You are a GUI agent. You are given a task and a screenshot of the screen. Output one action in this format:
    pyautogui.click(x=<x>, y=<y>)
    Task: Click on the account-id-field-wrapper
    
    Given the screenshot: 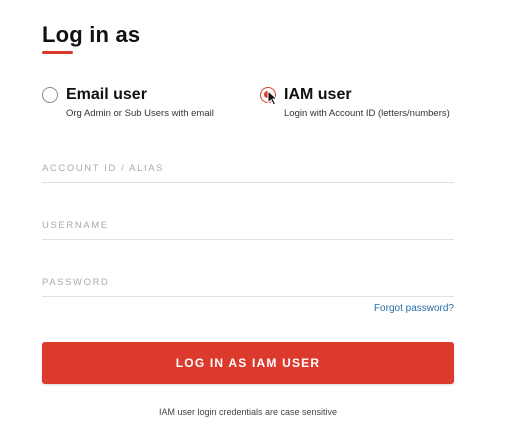 What is the action you would take?
    pyautogui.click(x=248, y=168)
    